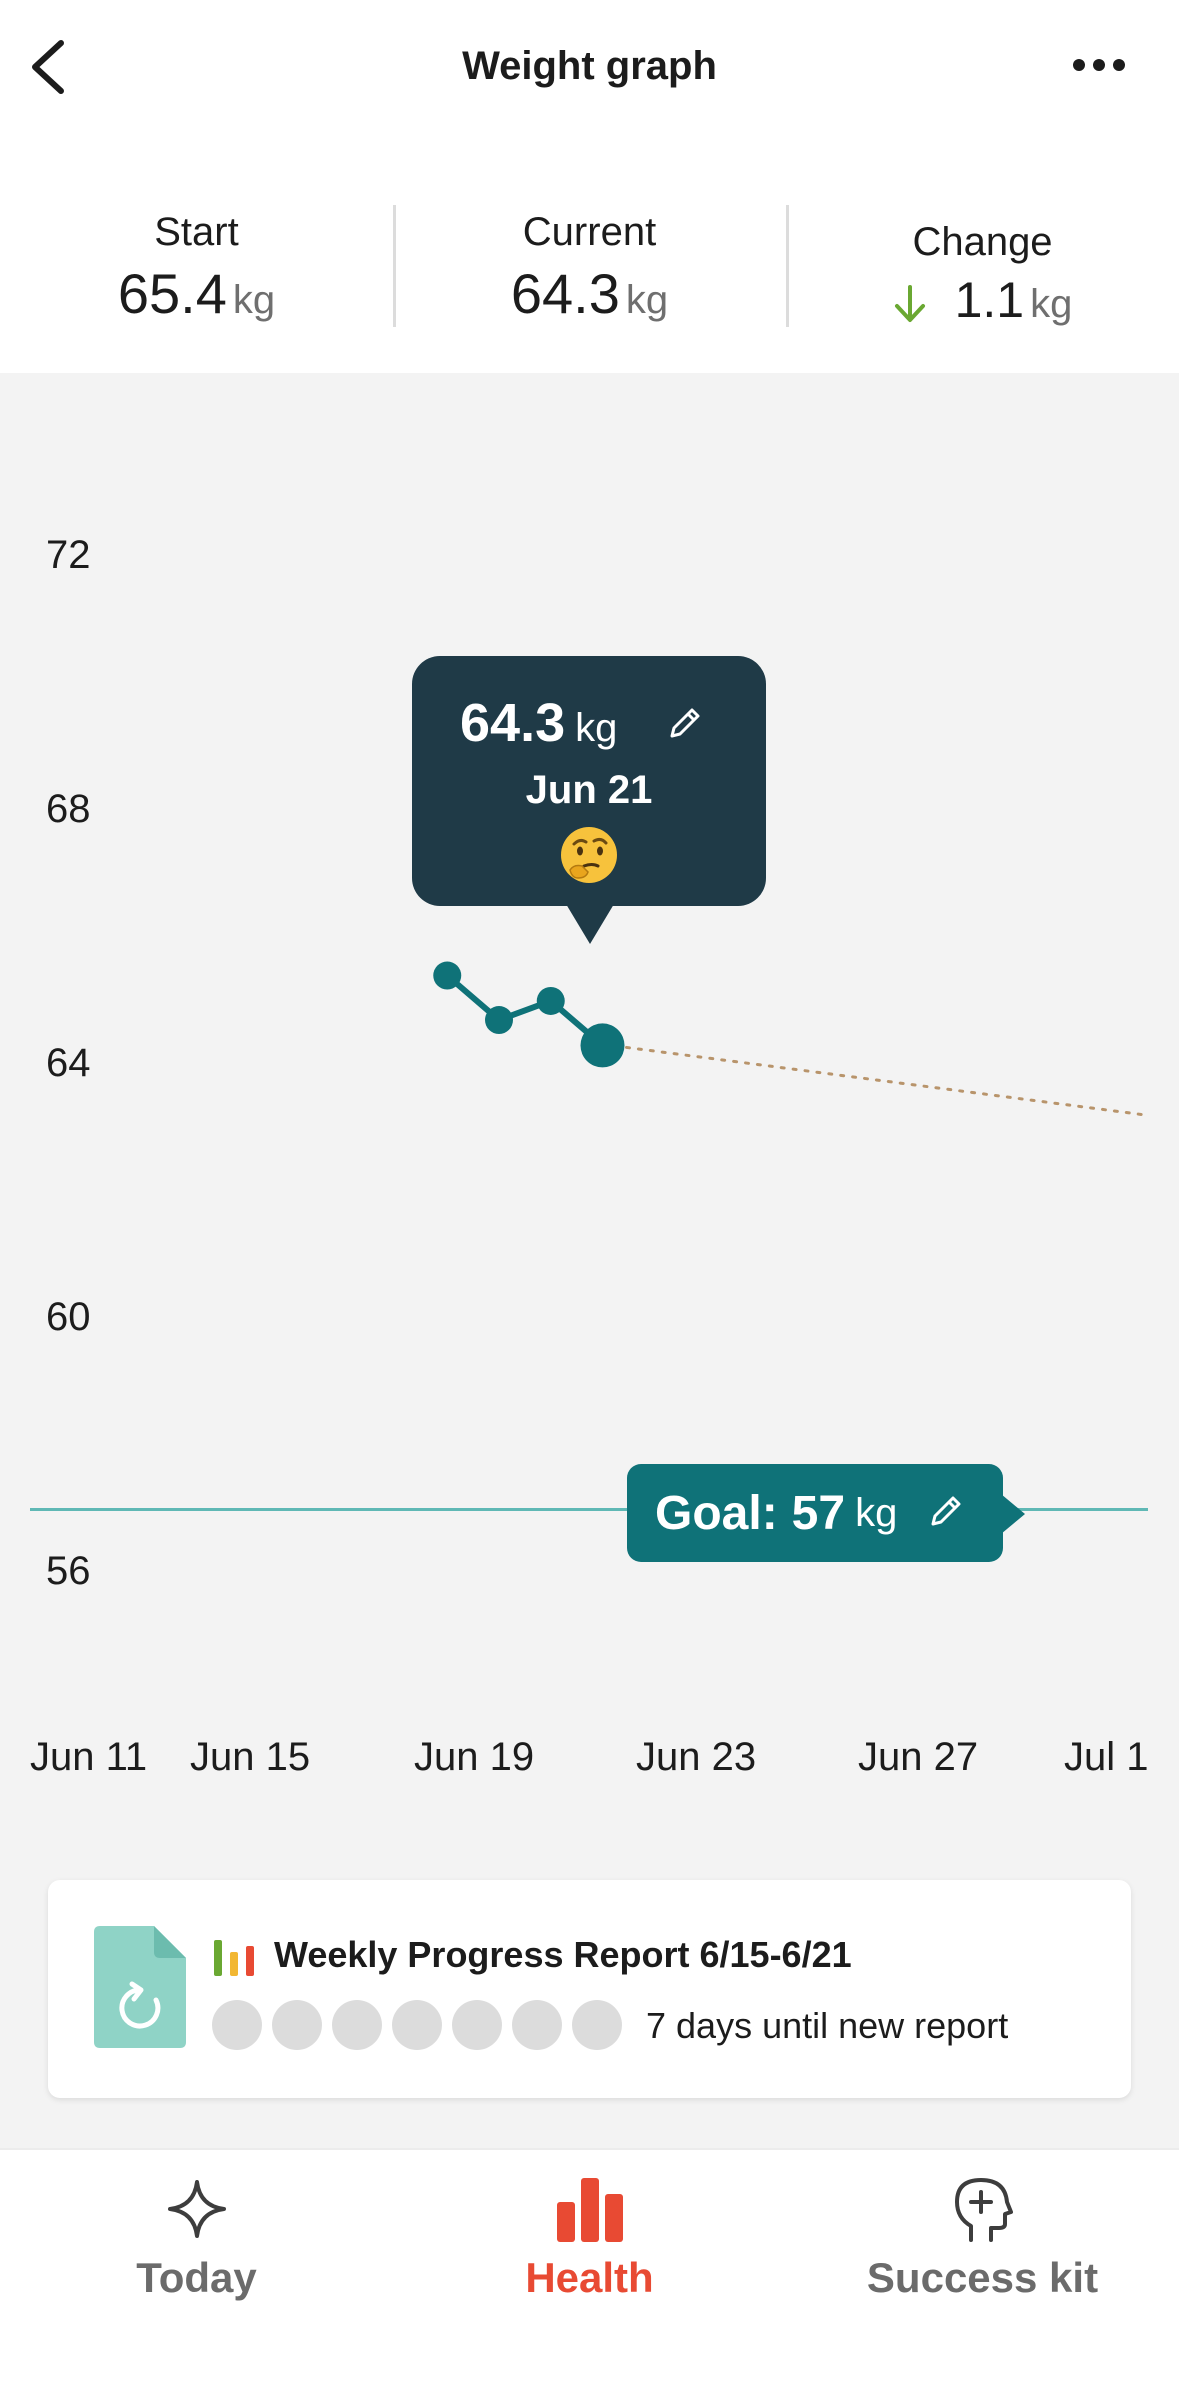  Describe the element at coordinates (68, 1571) in the screenshot. I see `y-tick-label: 56` at that location.